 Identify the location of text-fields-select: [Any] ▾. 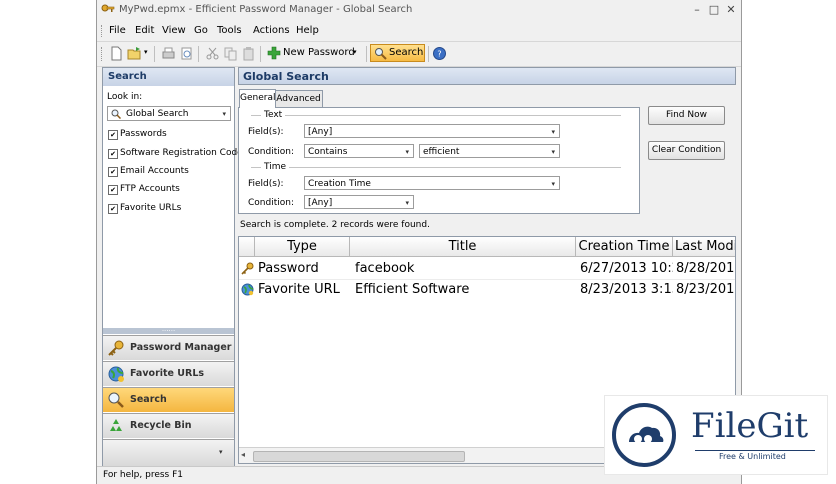
(432, 131).